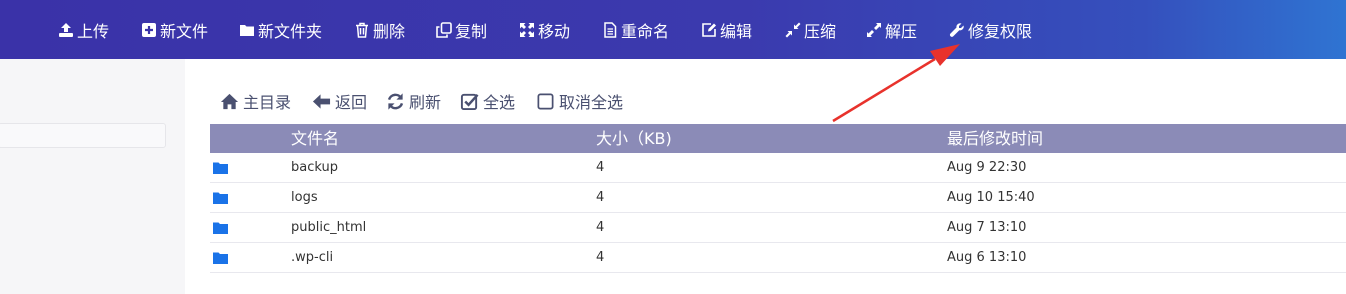 The width and height of the screenshot is (1346, 294). I want to click on column-header-name: 文件名, so click(315, 138).